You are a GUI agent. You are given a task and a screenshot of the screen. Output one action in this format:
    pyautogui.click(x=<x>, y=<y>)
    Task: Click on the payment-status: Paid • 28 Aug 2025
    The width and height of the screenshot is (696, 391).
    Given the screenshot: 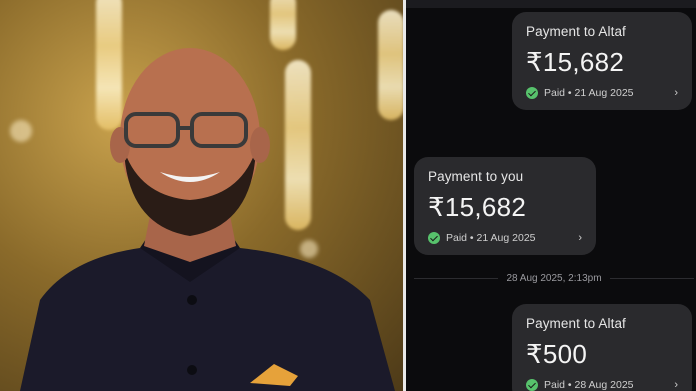 What is the action you would take?
    pyautogui.click(x=580, y=385)
    